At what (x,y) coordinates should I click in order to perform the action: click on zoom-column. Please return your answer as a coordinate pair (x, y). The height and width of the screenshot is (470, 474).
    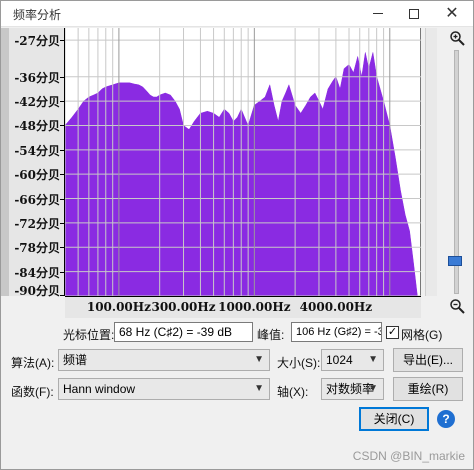
    Looking at the image, I should click on (457, 173).